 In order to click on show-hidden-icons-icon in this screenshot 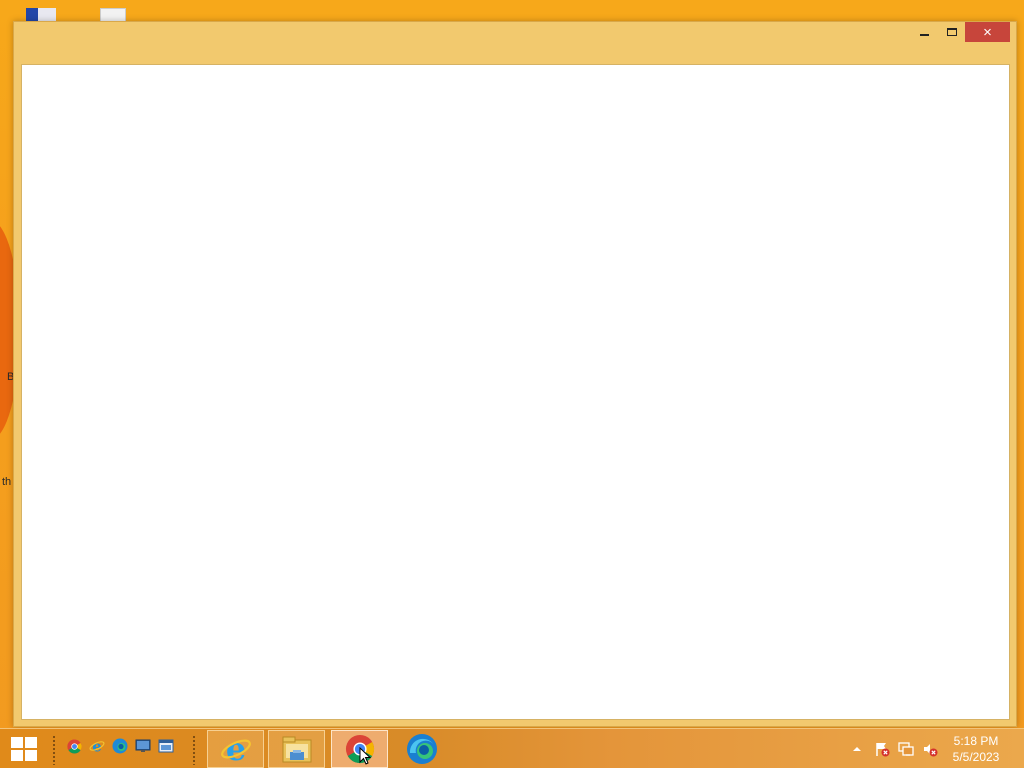, I will do `click(857, 749)`.